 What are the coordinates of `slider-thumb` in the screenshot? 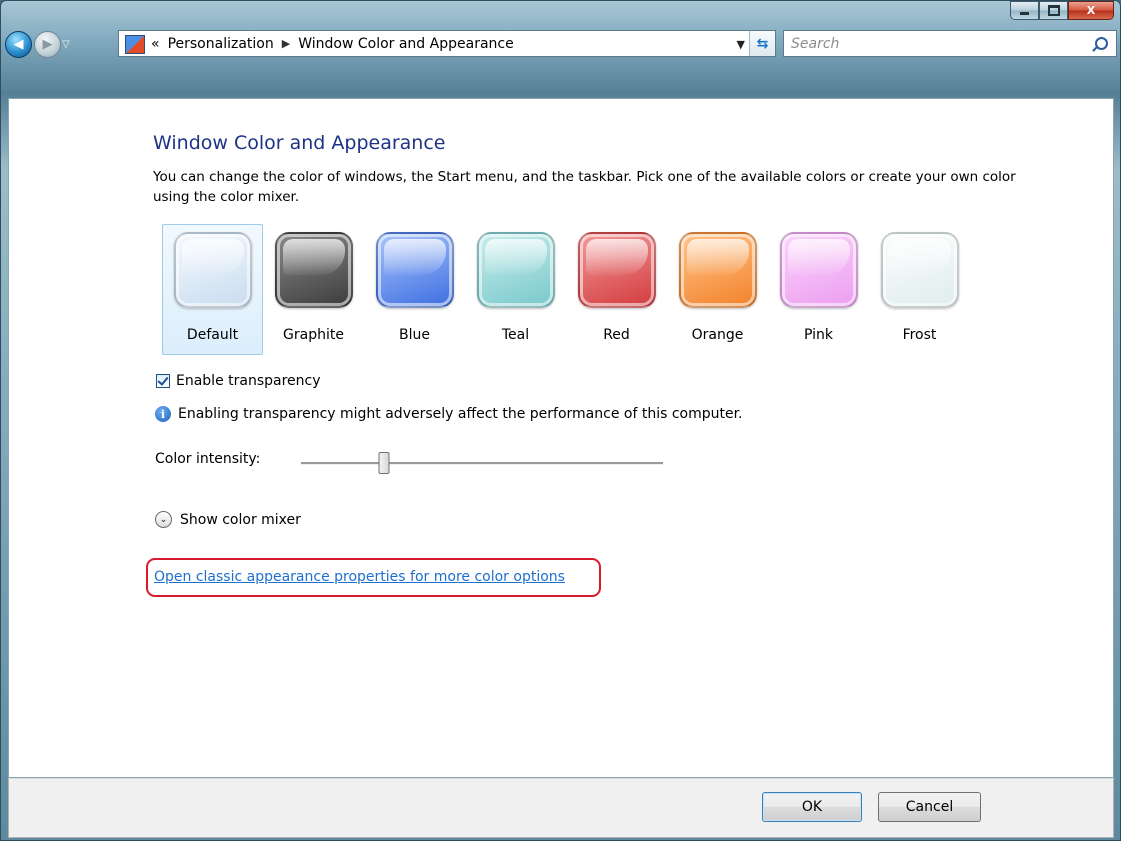 It's located at (384, 463).